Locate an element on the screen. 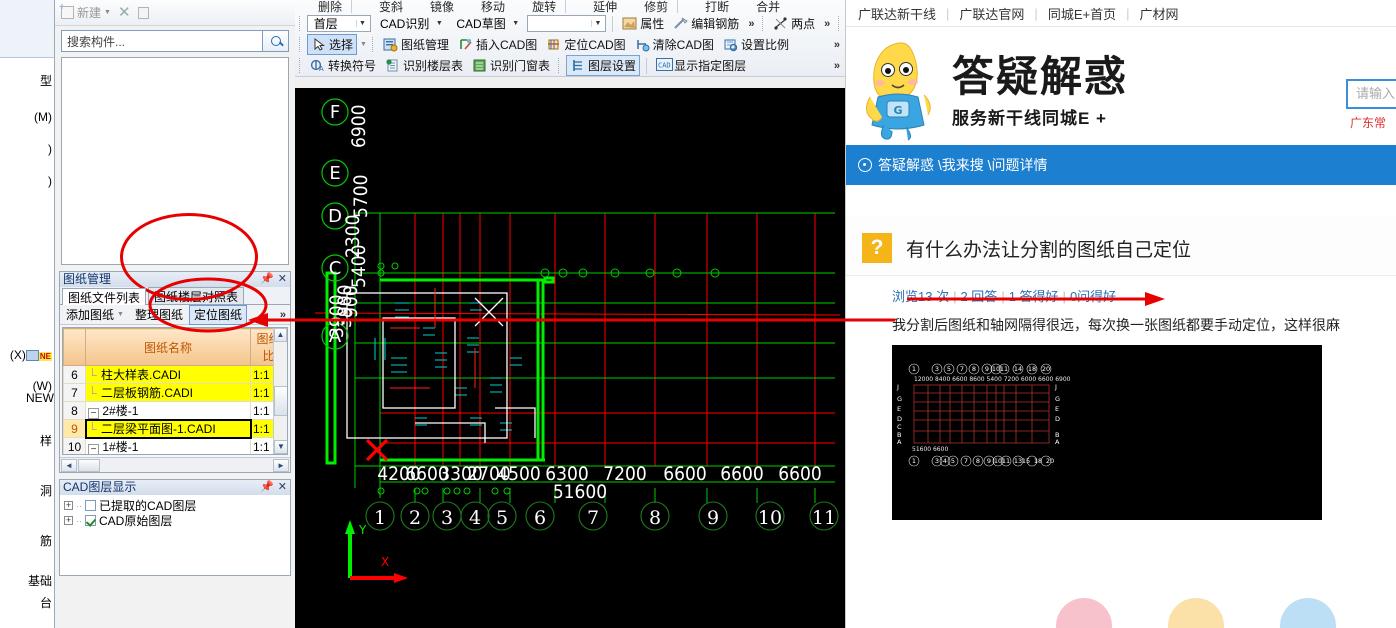  ribbon-trim: 修剪 is located at coordinates (647, 6).